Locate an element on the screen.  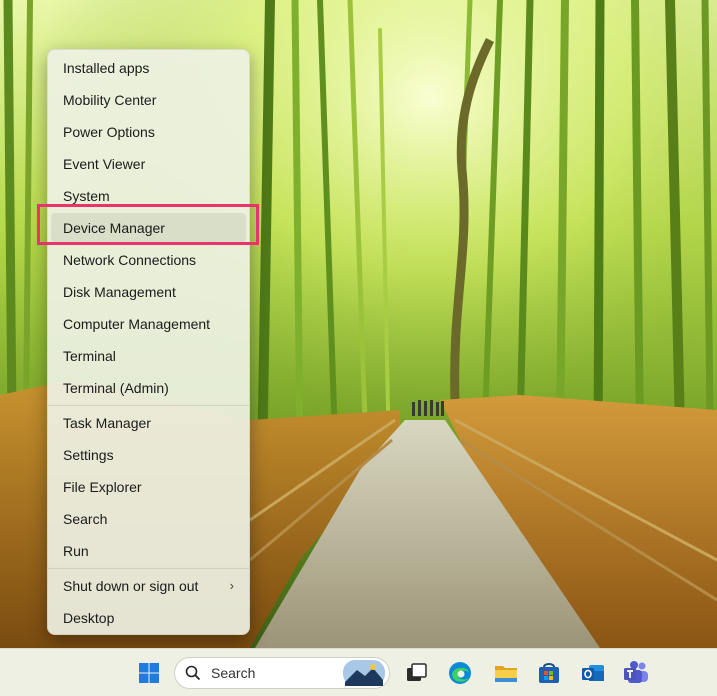
menu-item-power-options: Power Options is located at coordinates (148, 132).